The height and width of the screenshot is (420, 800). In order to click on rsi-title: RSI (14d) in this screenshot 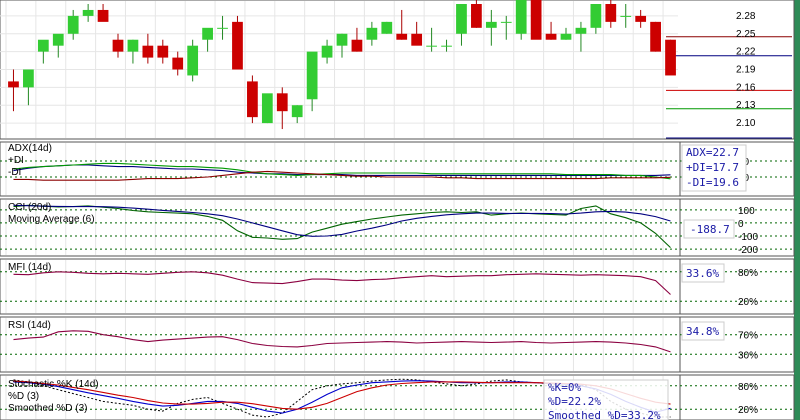, I will do `click(29, 325)`.